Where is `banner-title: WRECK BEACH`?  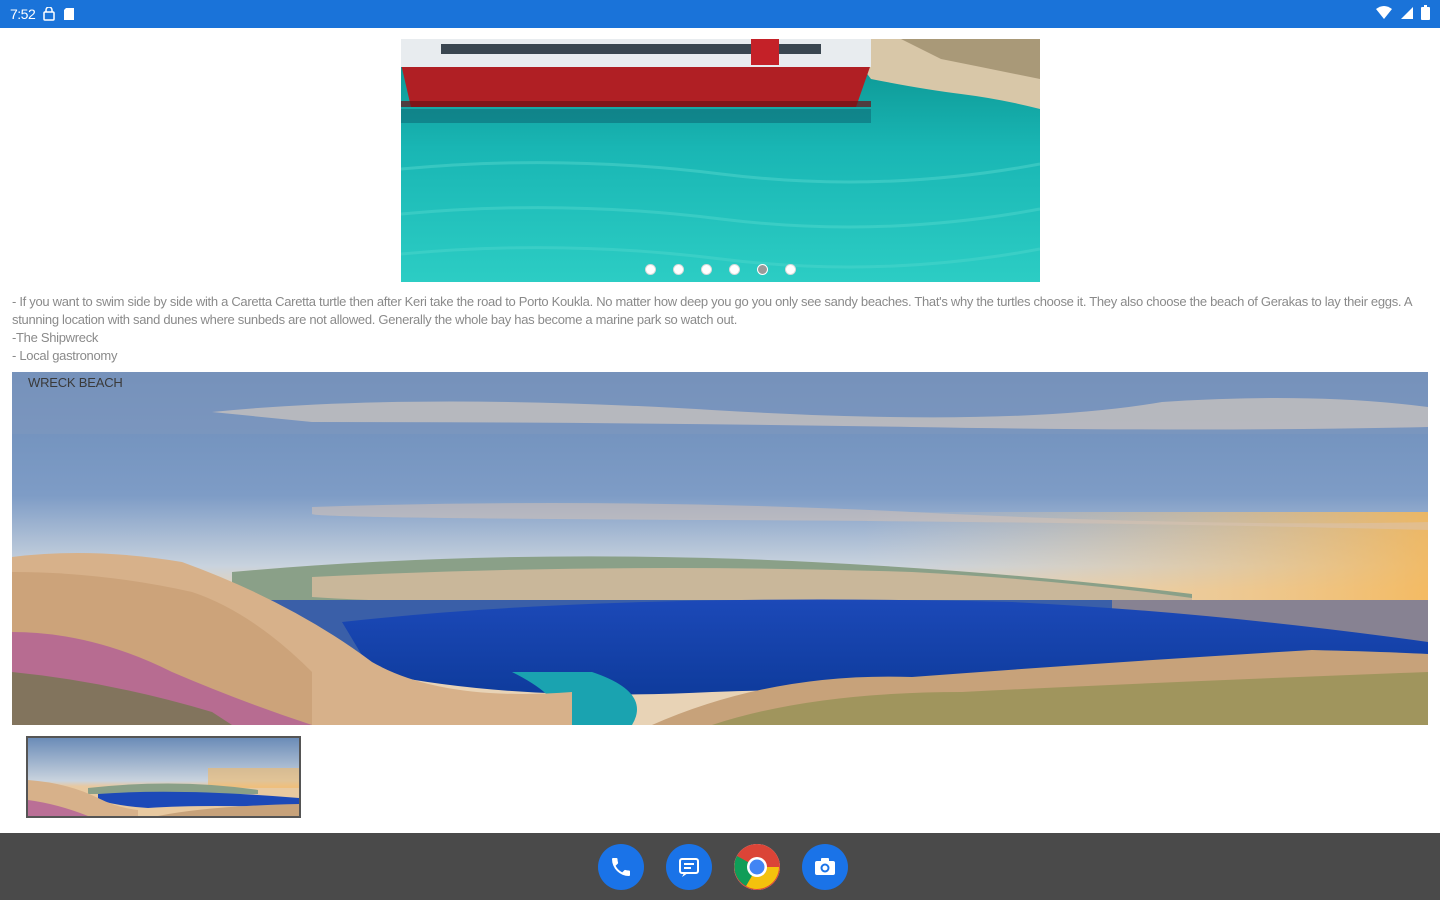
banner-title: WRECK BEACH is located at coordinates (75, 382).